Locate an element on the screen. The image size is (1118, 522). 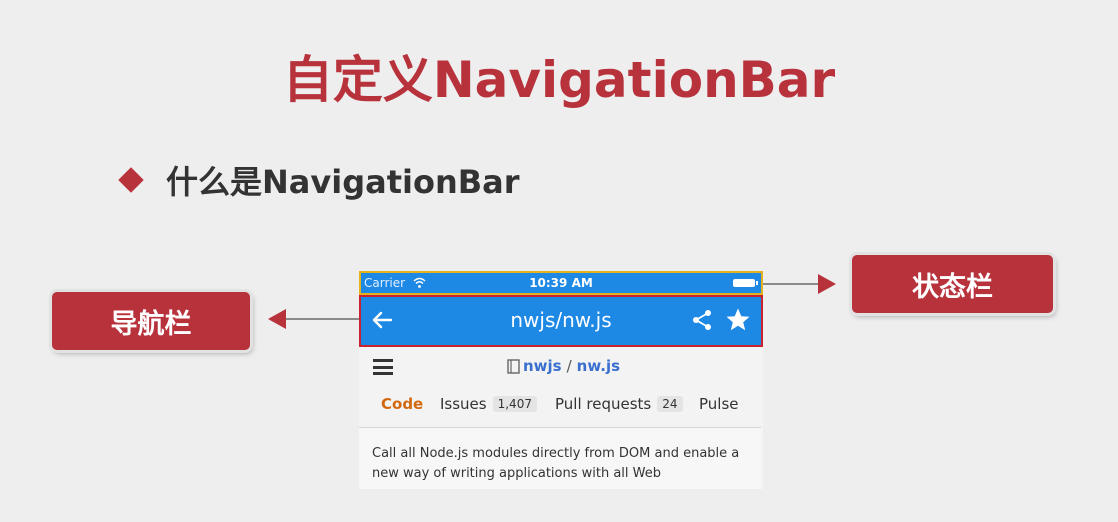
tab-issues-label: Issues is located at coordinates (463, 404).